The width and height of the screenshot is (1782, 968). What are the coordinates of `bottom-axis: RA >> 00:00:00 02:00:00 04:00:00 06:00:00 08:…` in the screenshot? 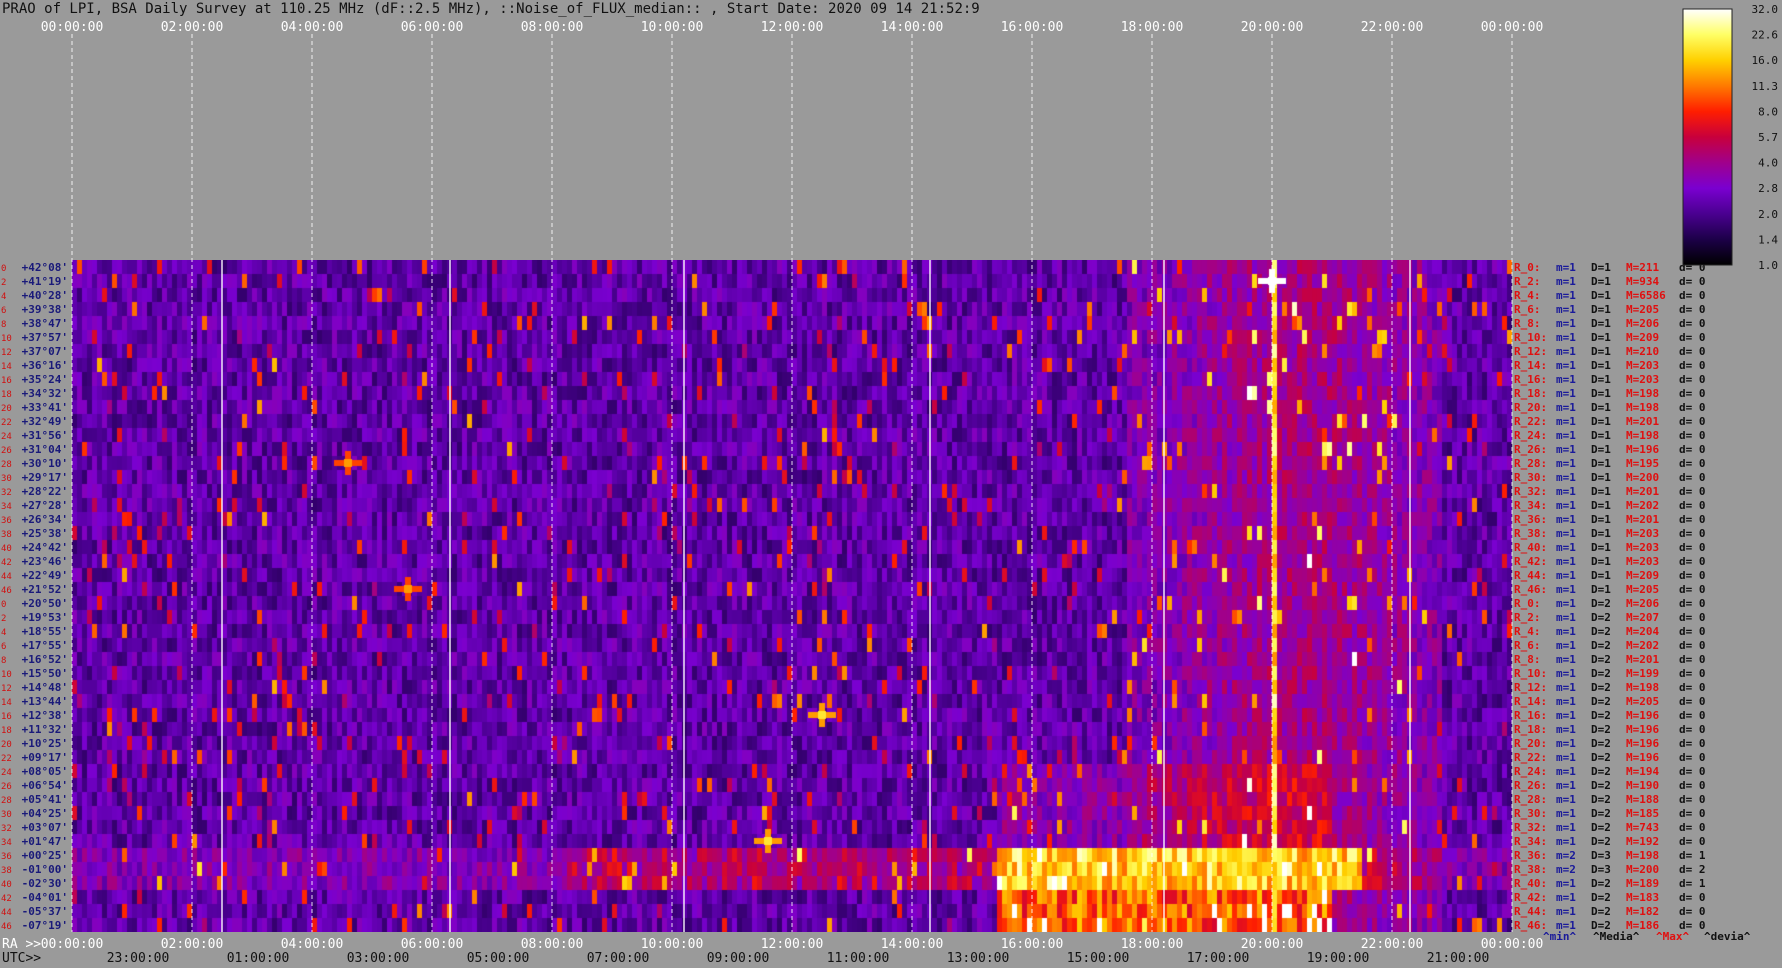 It's located at (772, 951).